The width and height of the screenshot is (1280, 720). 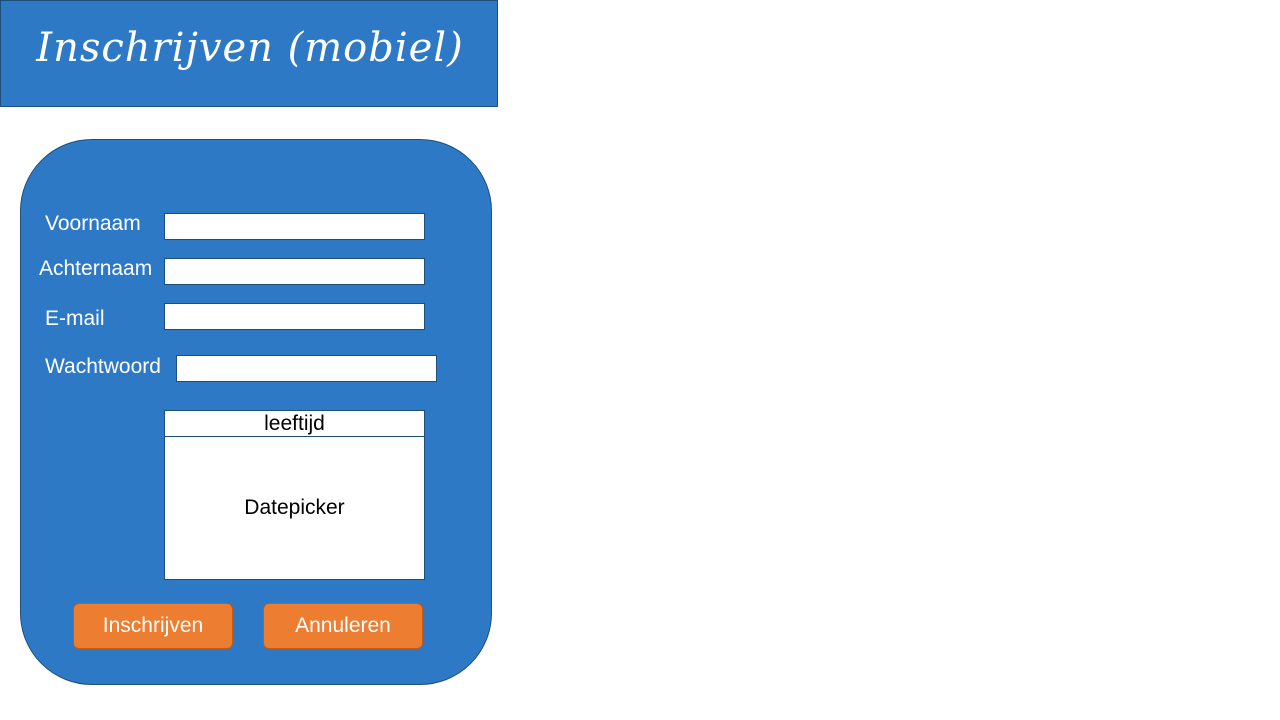 What do you see at coordinates (153, 626) in the screenshot?
I see `register-button: Inschrijven` at bounding box center [153, 626].